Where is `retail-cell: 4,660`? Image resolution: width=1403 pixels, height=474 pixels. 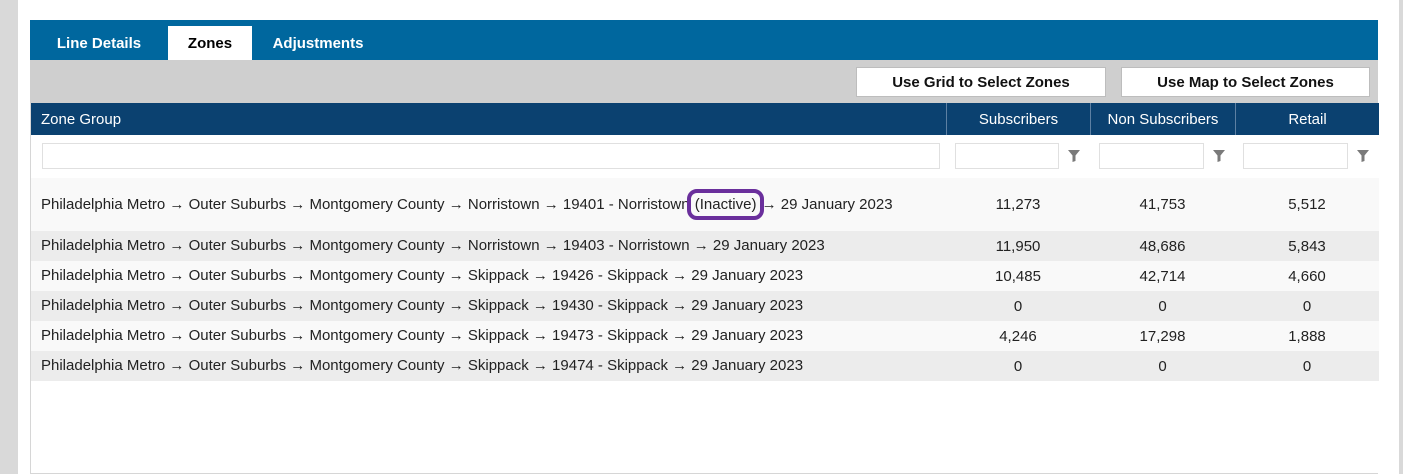 retail-cell: 4,660 is located at coordinates (1307, 276).